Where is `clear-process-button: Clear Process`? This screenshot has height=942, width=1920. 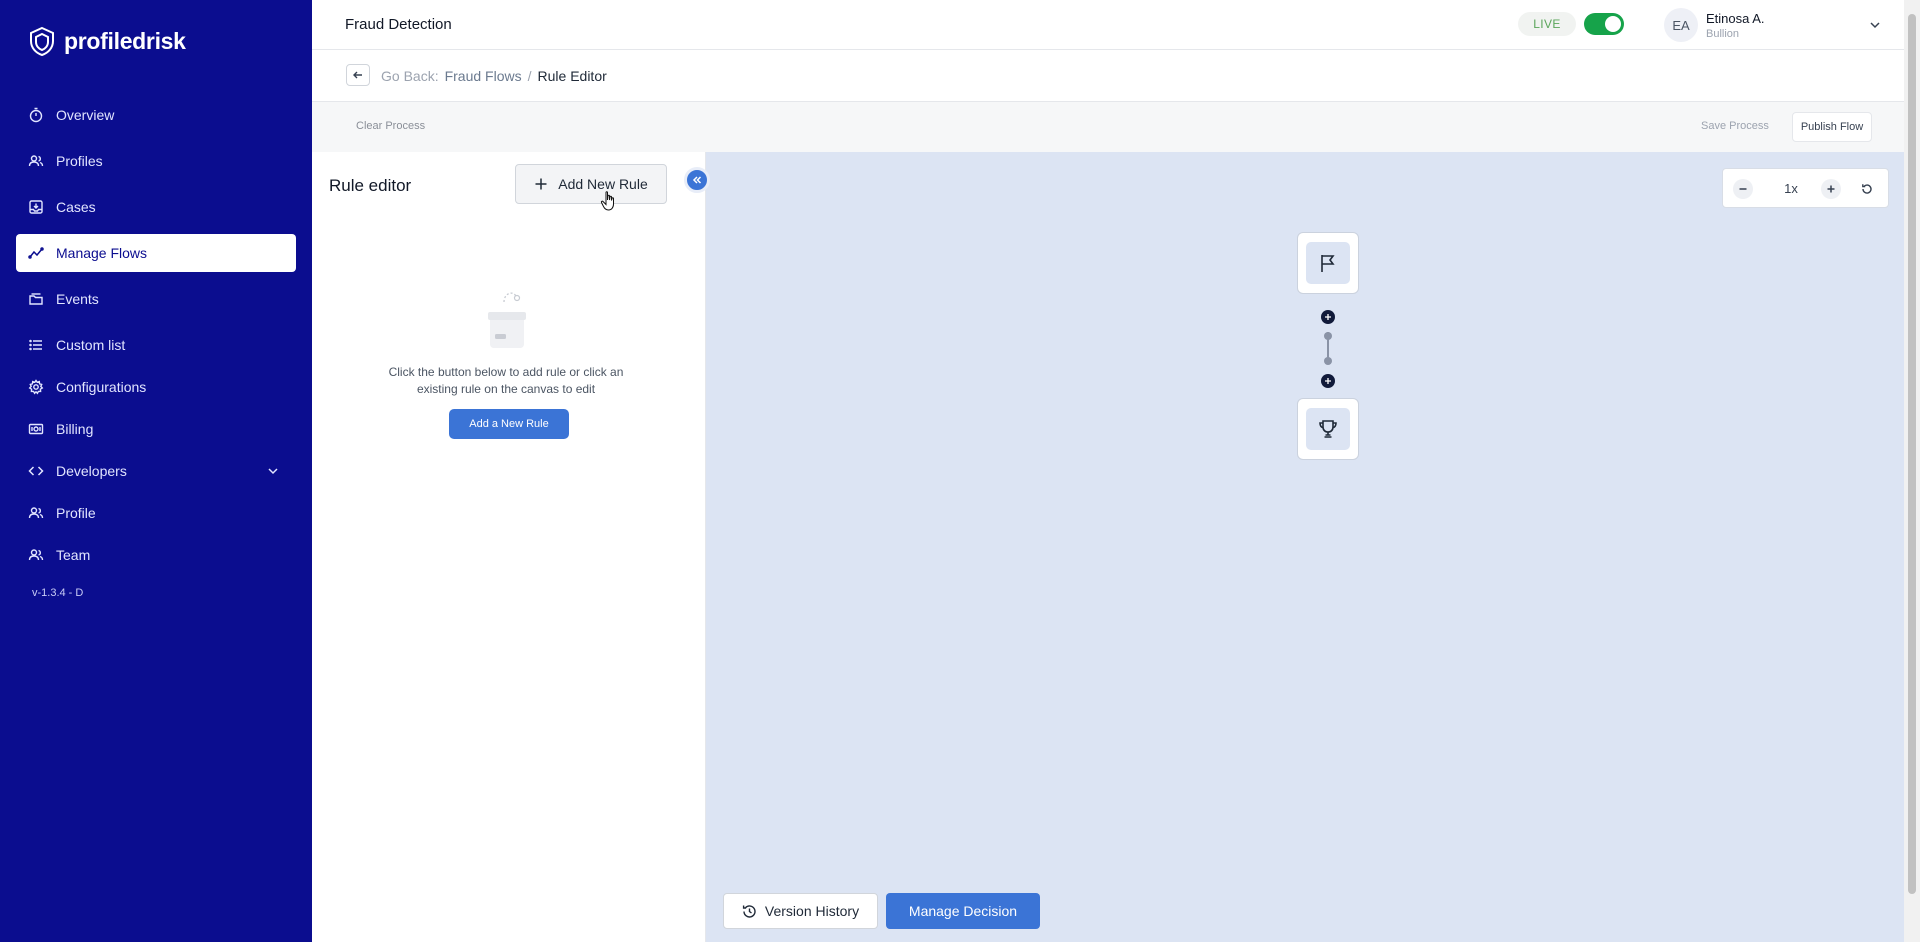
clear-process-button: Clear Process is located at coordinates (390, 126).